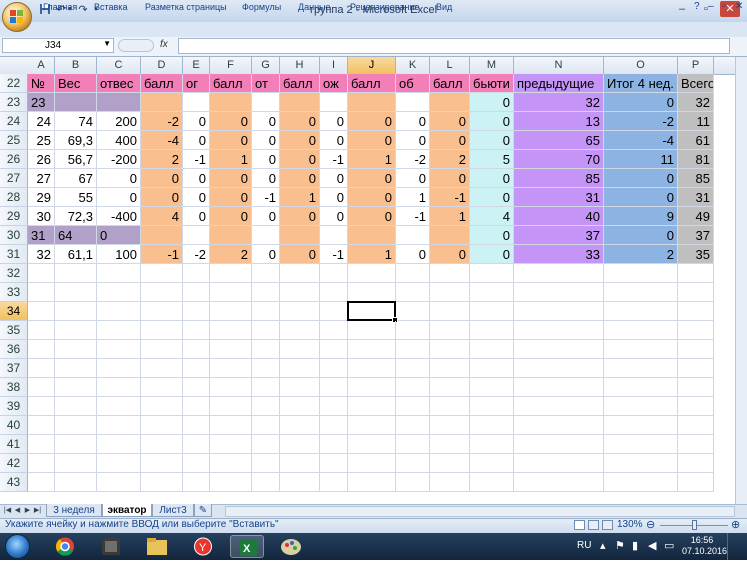  I want to click on taskbar-chrome, so click(65, 546).